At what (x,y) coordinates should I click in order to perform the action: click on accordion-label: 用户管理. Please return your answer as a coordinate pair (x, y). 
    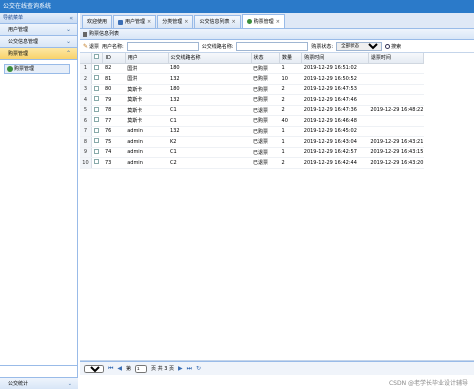
    Looking at the image, I should click on (18, 30).